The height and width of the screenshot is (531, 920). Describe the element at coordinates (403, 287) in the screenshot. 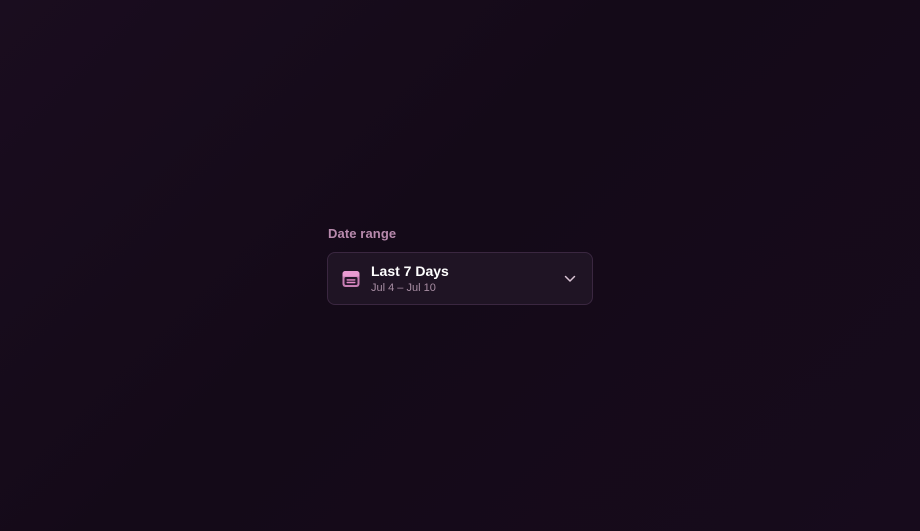

I see `selected-range-dates: Jul 4 – Jul 10` at that location.